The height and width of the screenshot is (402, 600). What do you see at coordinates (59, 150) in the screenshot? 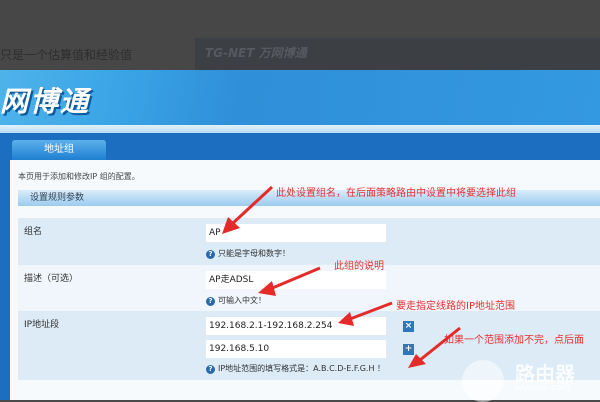
I see `tab-address-group: 地址组` at bounding box center [59, 150].